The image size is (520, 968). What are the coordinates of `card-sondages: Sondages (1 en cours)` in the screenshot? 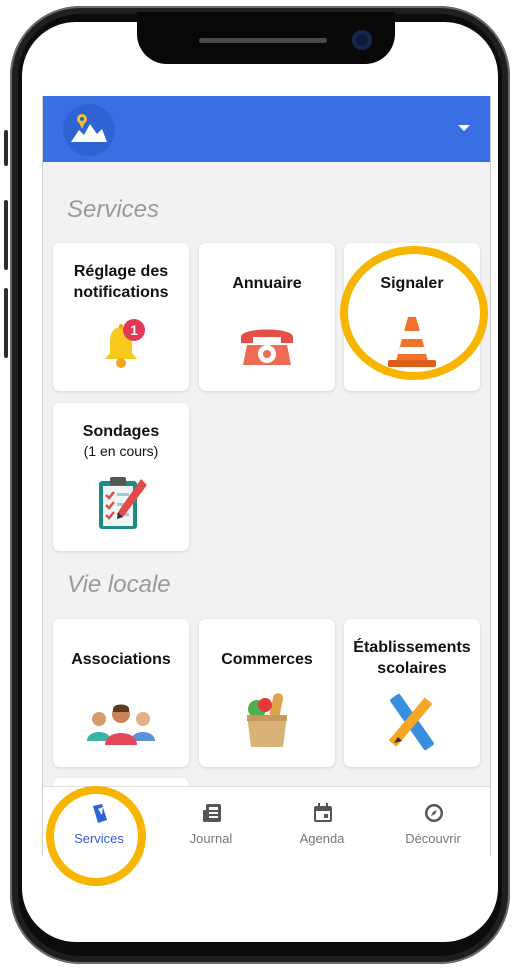 It's located at (121, 477).